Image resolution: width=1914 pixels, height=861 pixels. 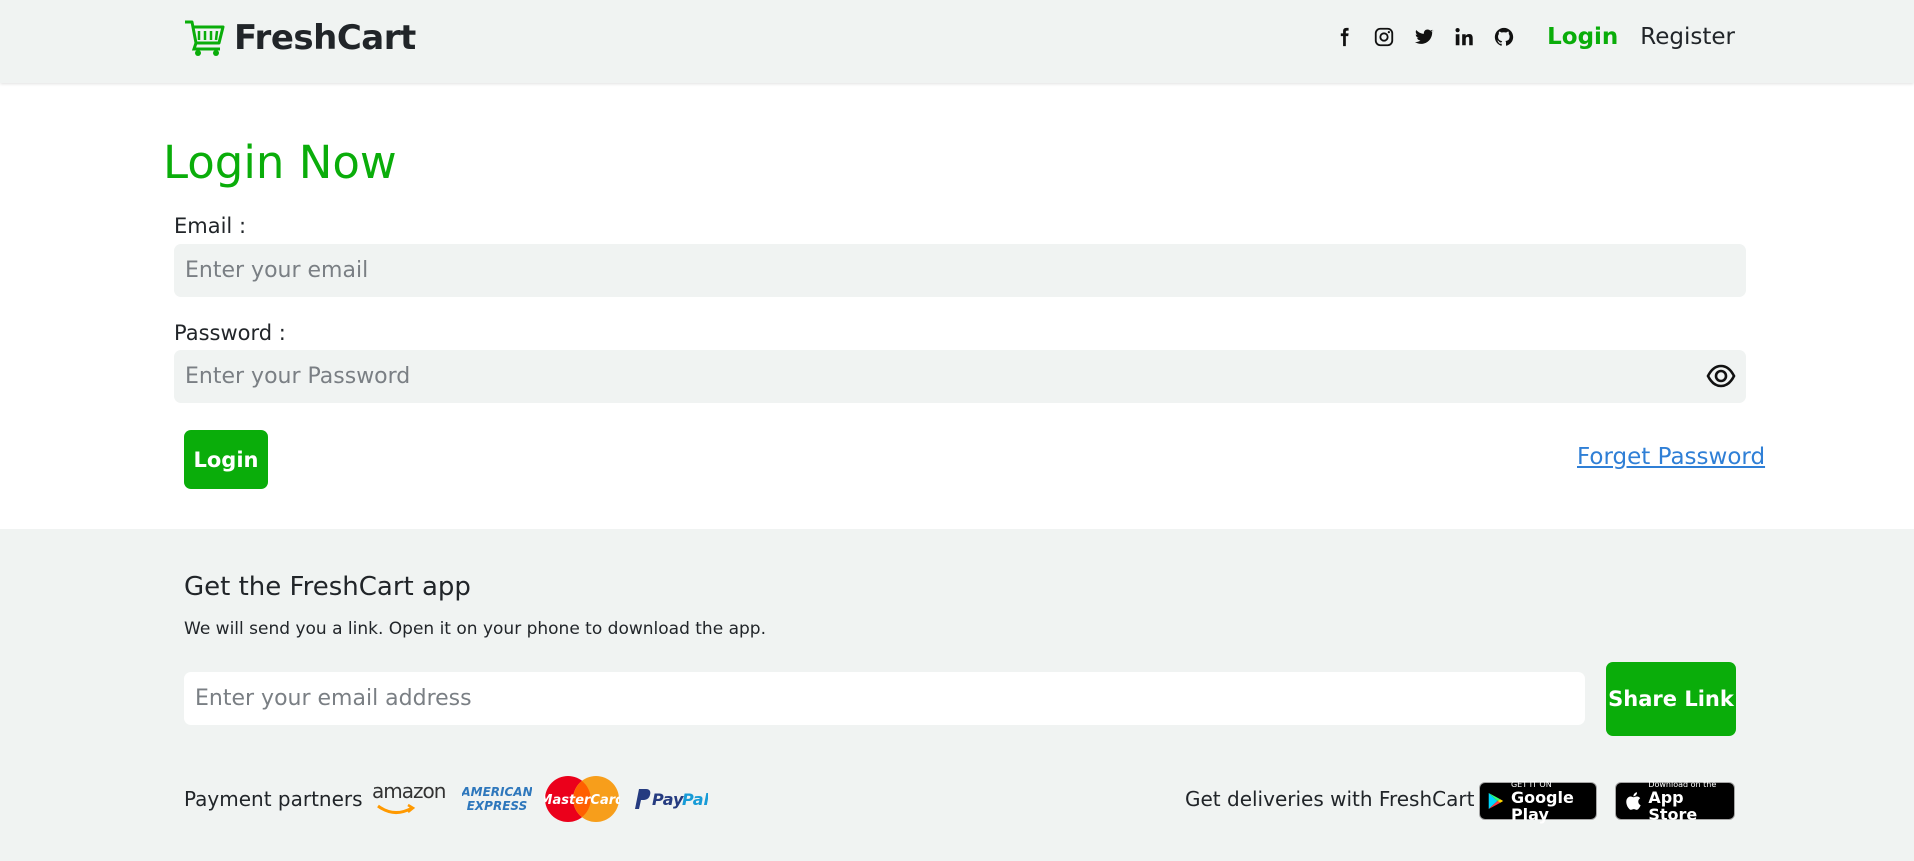 What do you see at coordinates (1542, 805) in the screenshot?
I see `google-play-big: Google Play` at bounding box center [1542, 805].